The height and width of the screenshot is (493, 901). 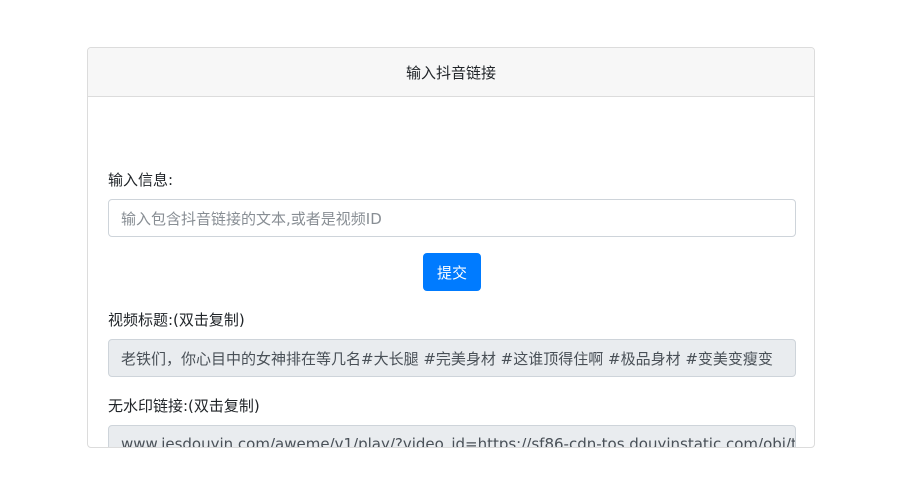 I want to click on video-title-label: 视频标题:(双击复制), so click(x=176, y=320).